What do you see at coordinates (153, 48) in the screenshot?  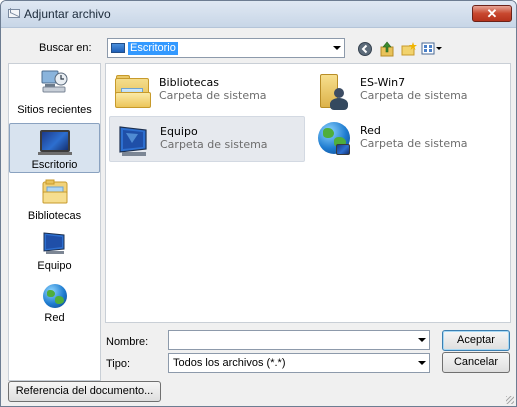 I see `lookin-value: Escritorio` at bounding box center [153, 48].